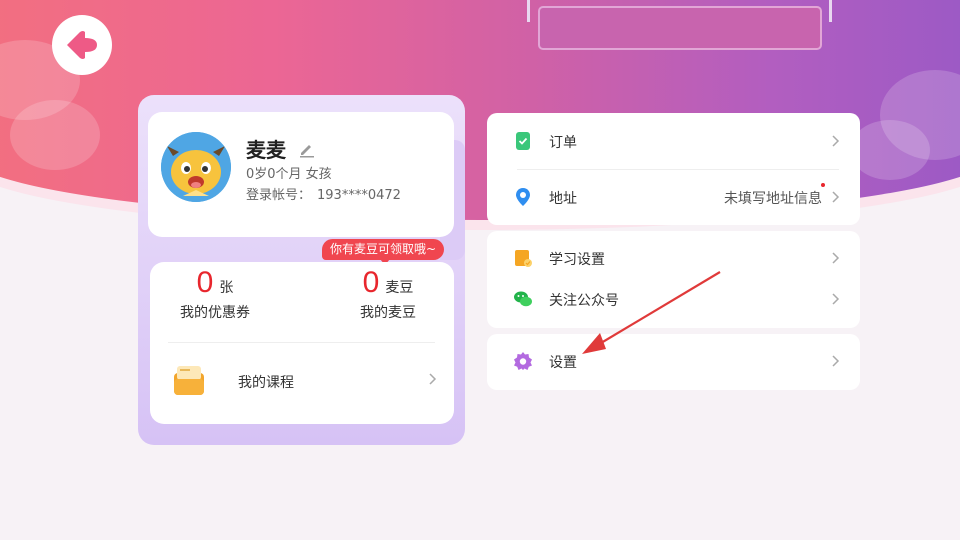  What do you see at coordinates (773, 199) in the screenshot?
I see `address-value: 未填写地址信息` at bounding box center [773, 199].